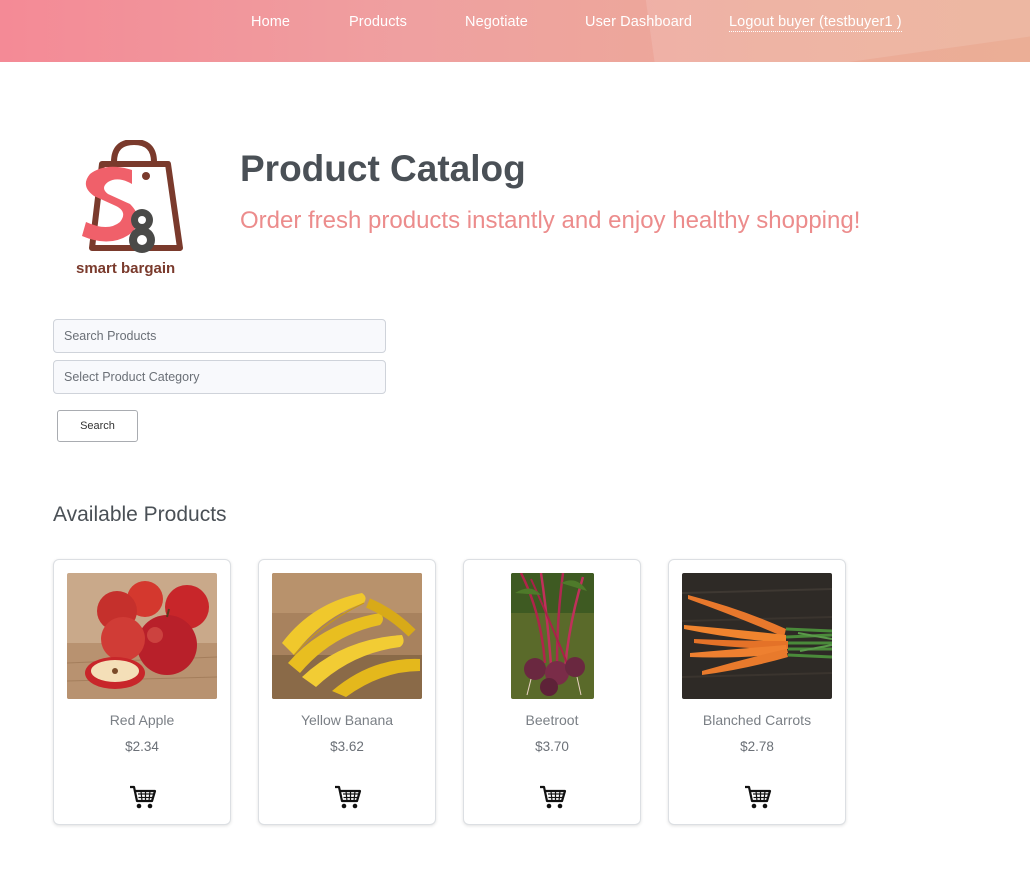 The width and height of the screenshot is (1030, 888). I want to click on product-price: $2.78, so click(757, 746).